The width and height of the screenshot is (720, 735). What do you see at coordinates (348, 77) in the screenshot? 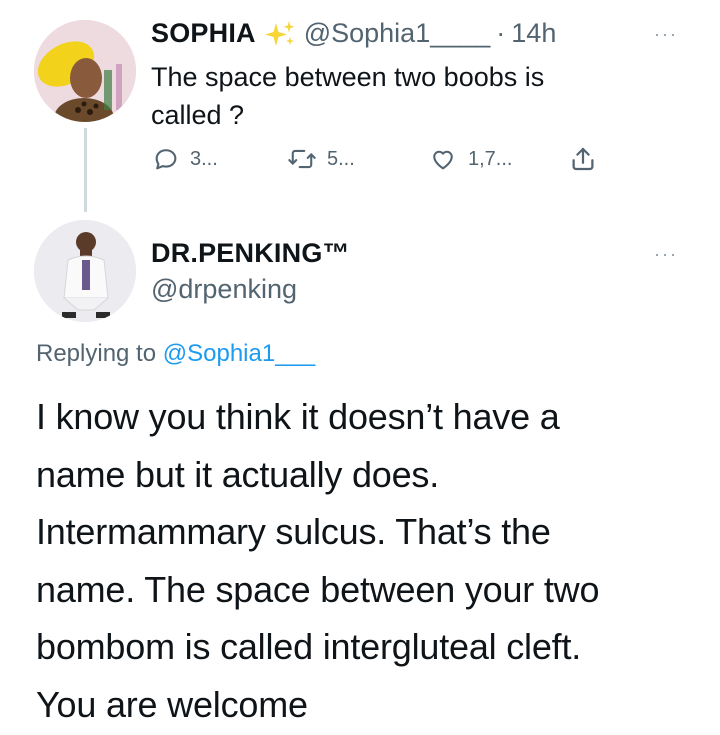
I see `parent-tweet-line: The space between two boobs is` at bounding box center [348, 77].